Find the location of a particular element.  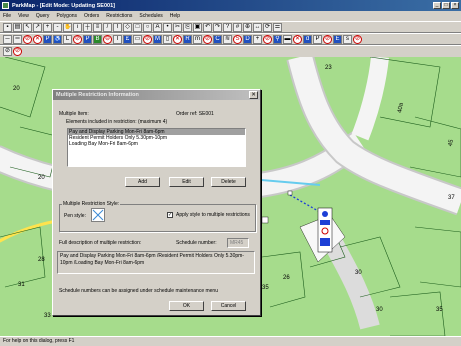

copy-icon: ⎘ is located at coordinates (187, 27).